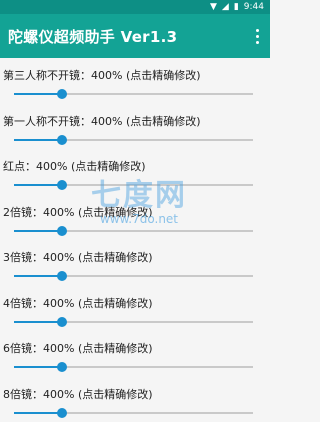  I want to click on setting-third-person: 第三人称不开镜：400% (点击精确修改), so click(135, 81).